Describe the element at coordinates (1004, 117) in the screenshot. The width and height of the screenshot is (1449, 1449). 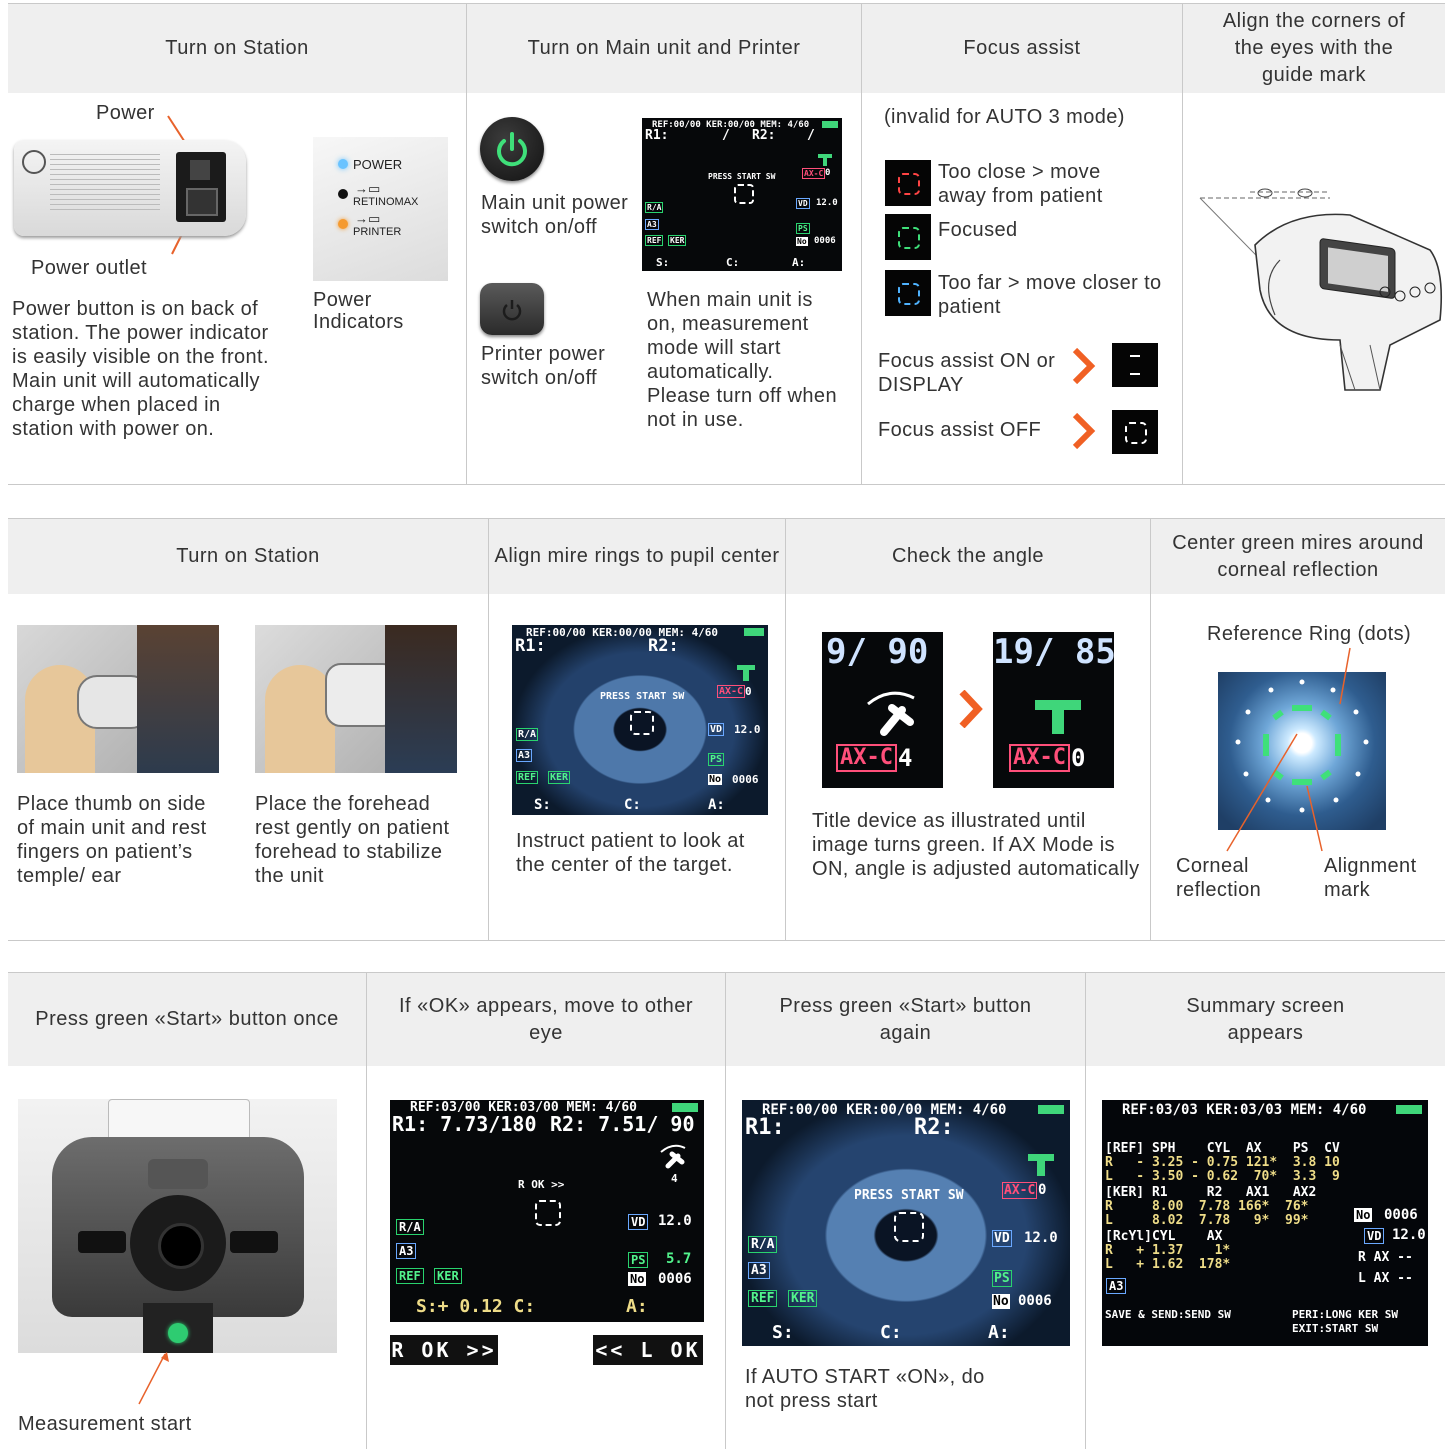
I see `focus-note: (invalid for AUTO 3 mode)` at that location.